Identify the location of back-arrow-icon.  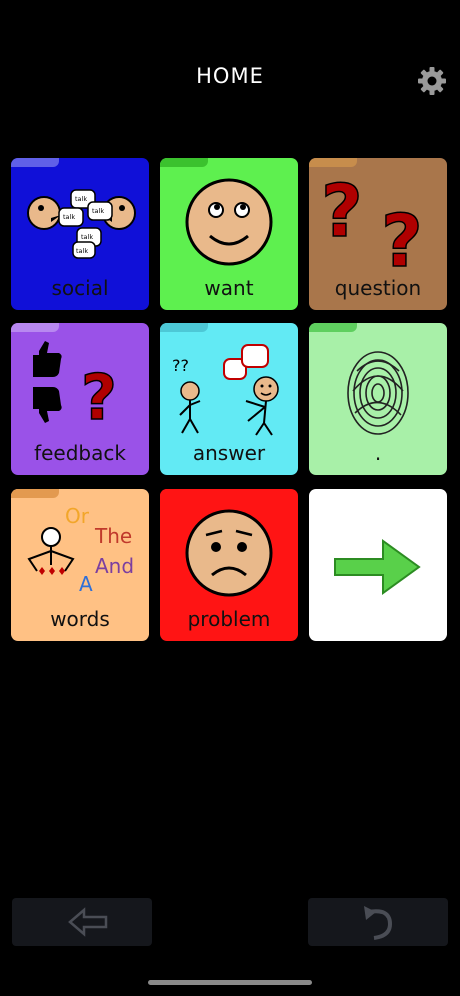
(88, 922).